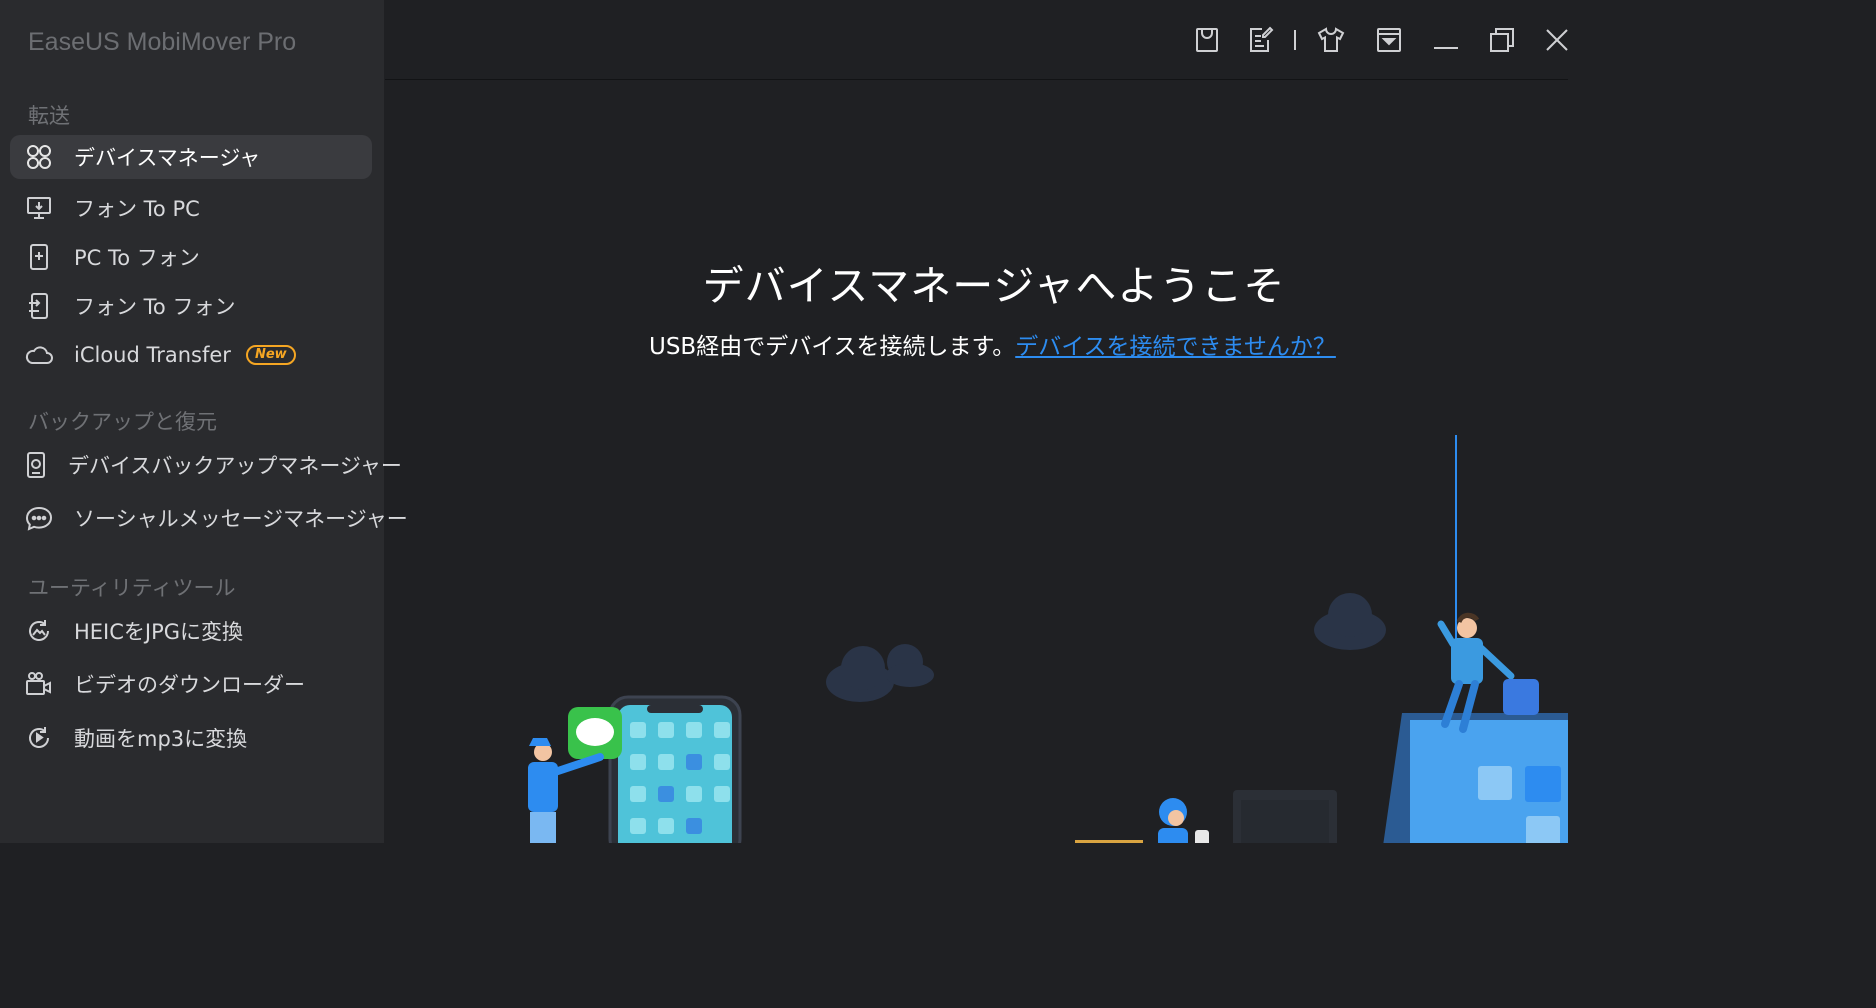  What do you see at coordinates (1557, 40) in the screenshot?
I see `close-icon` at bounding box center [1557, 40].